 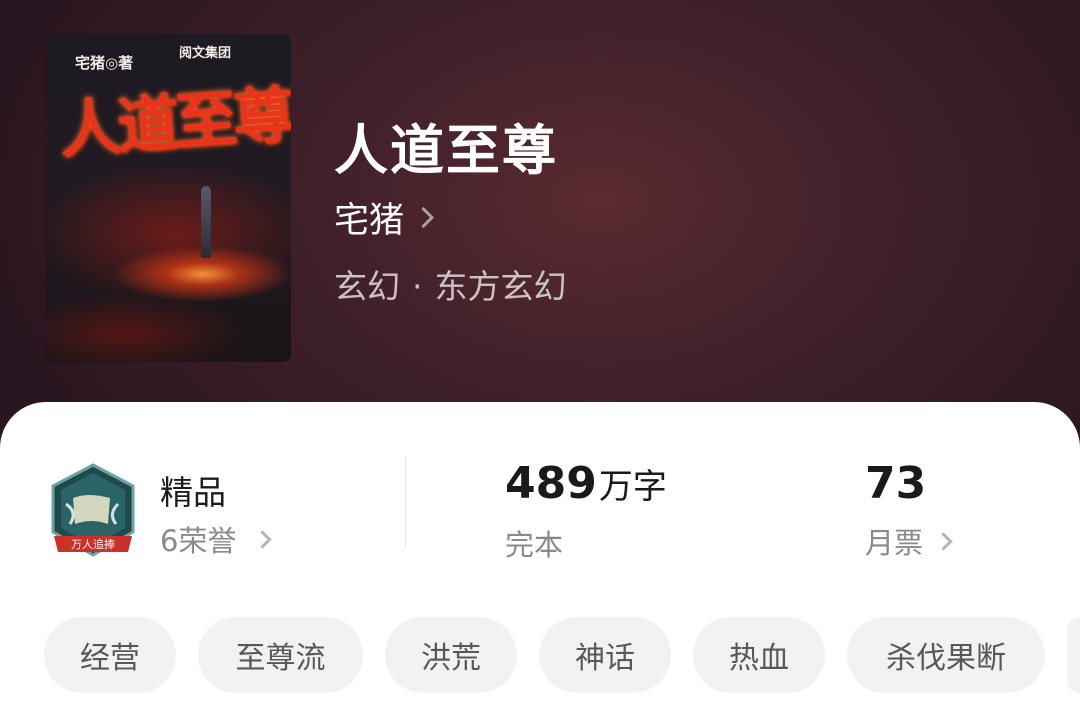 What do you see at coordinates (894, 543) in the screenshot?
I see `monthly-tickets-label: 月票` at bounding box center [894, 543].